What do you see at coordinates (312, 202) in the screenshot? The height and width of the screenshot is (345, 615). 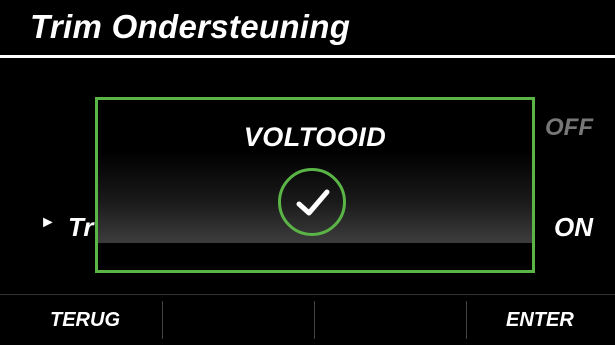 I see `checkmark-icon` at bounding box center [312, 202].